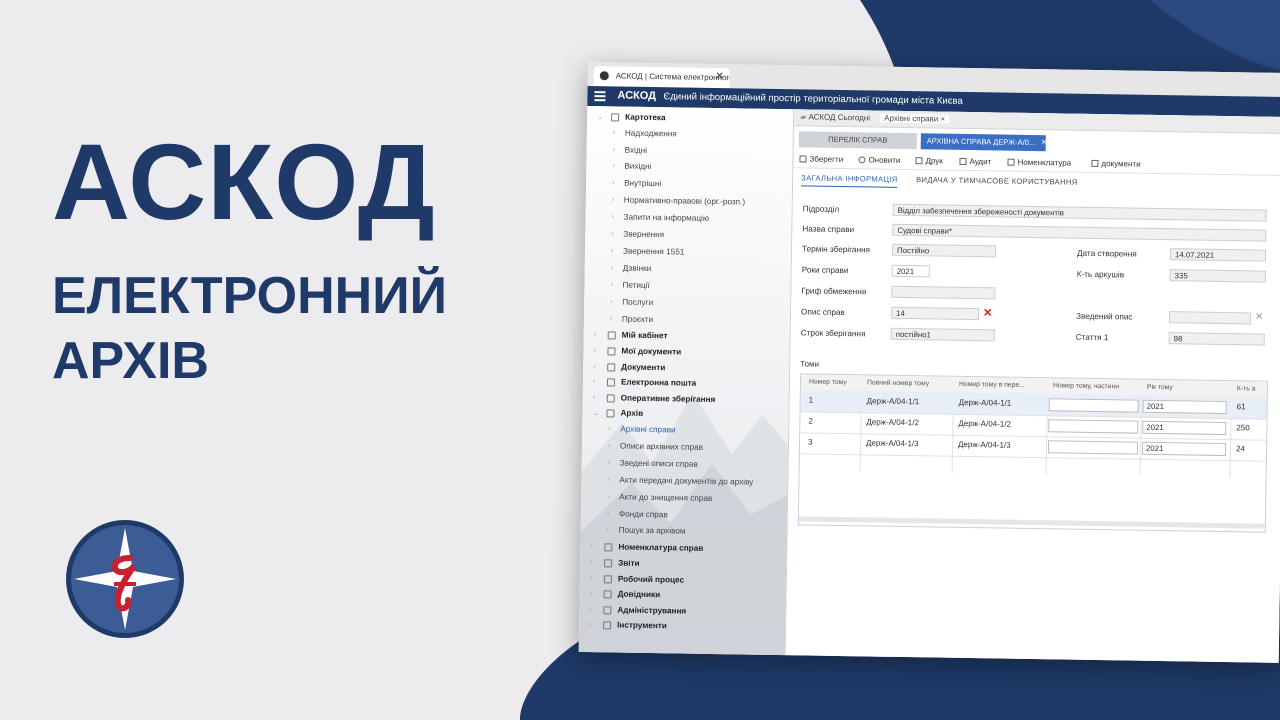 The width and height of the screenshot is (1280, 720). Describe the element at coordinates (651, 579) in the screenshot. I see `sidebar-item: Робочий процес` at that location.